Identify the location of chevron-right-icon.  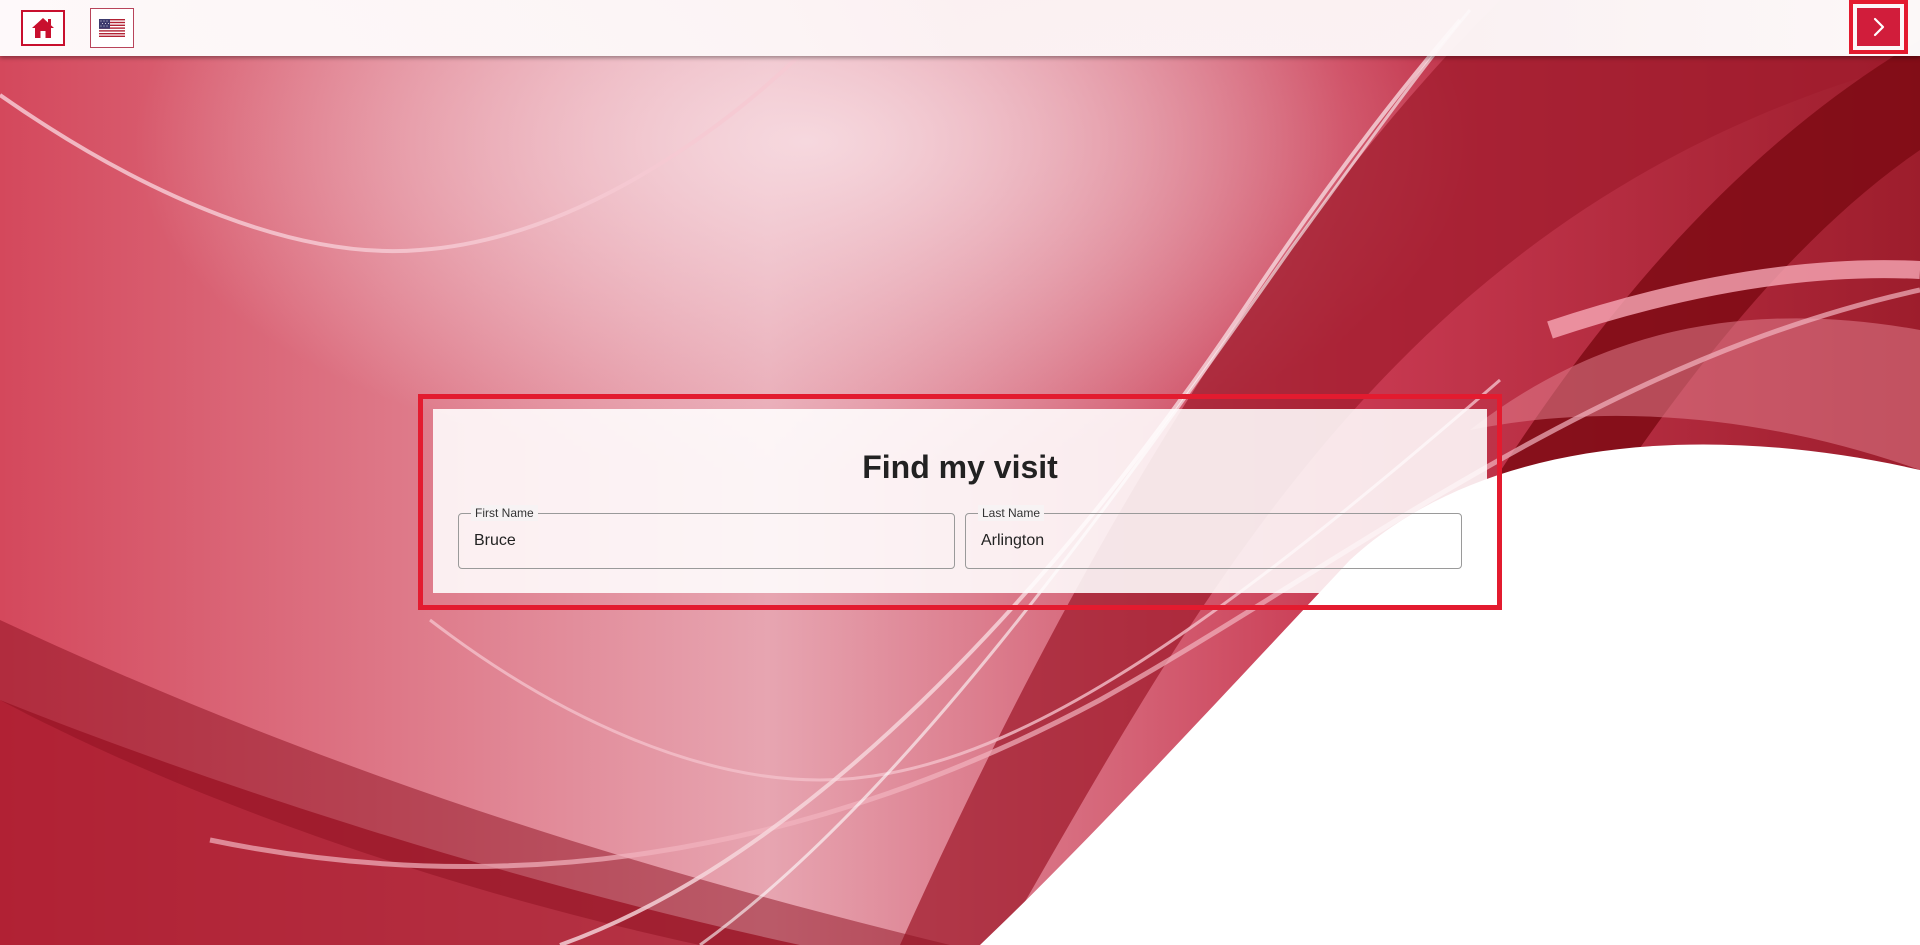
(1878, 27).